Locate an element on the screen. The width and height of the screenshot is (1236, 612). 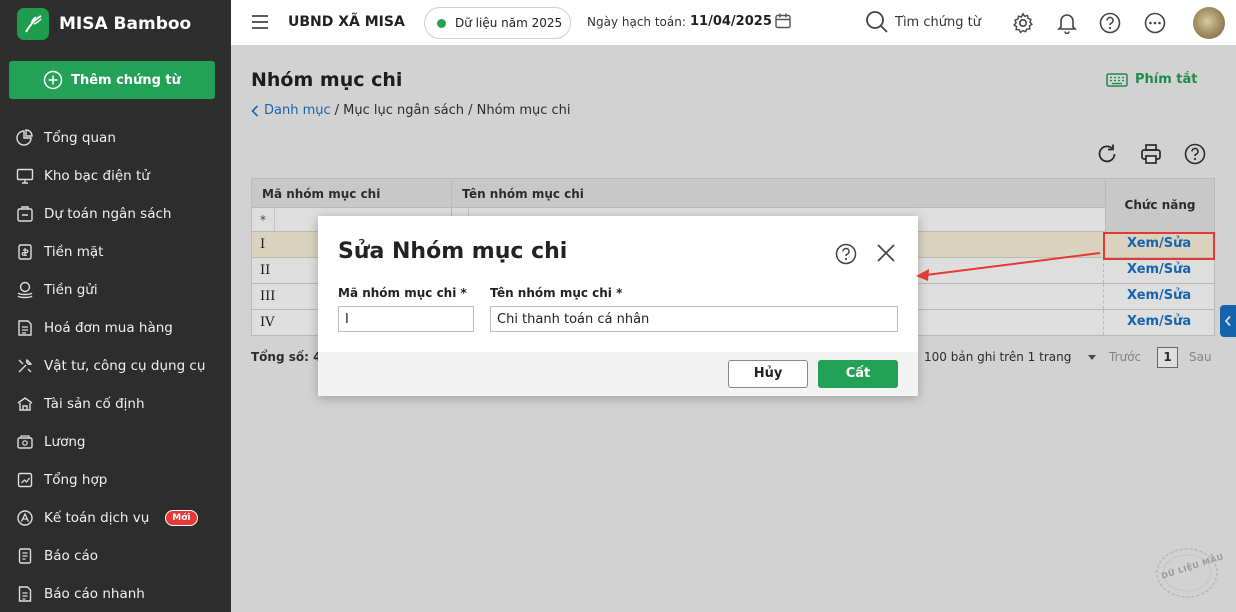
user-avatar is located at coordinates (1209, 23).